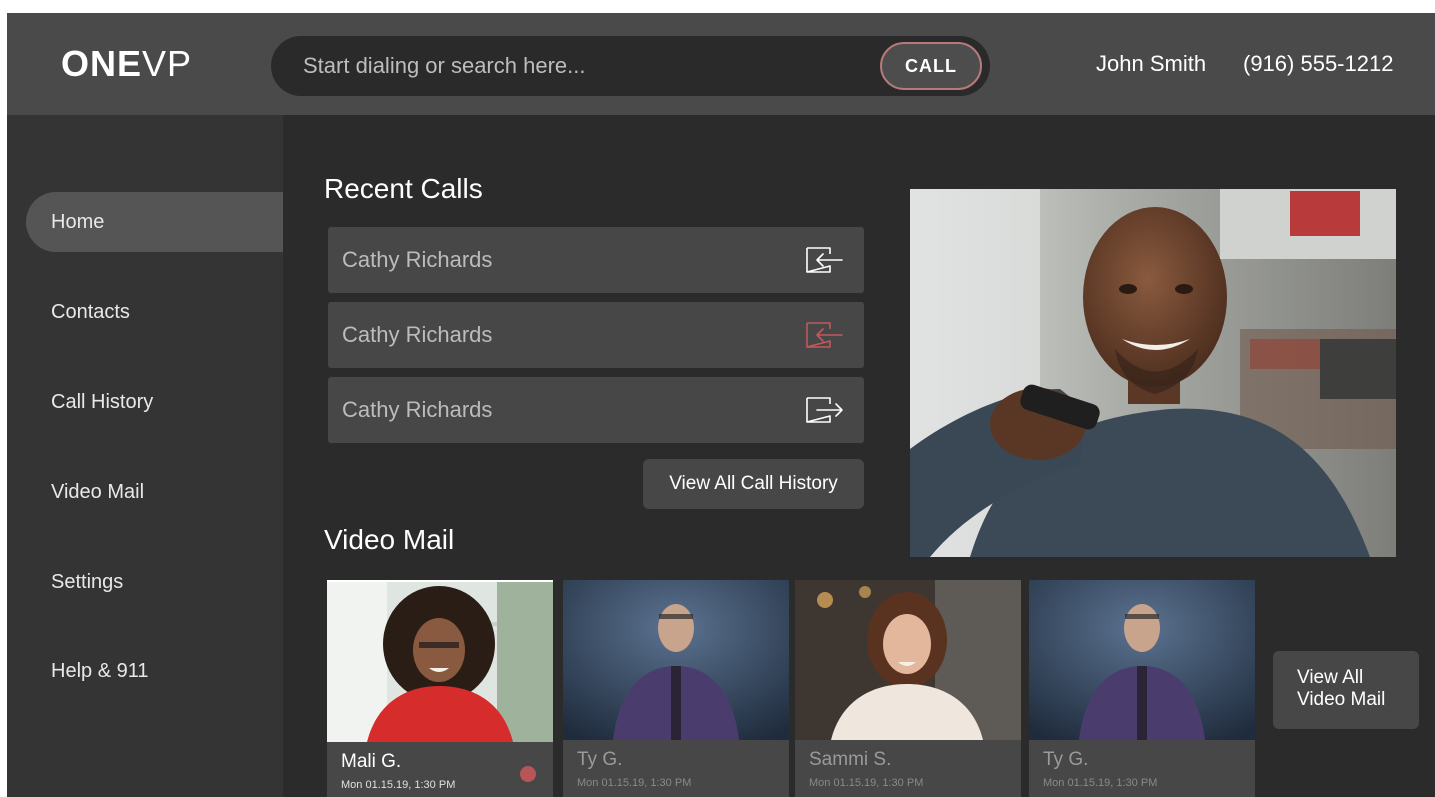  I want to click on video-mail-sender: Mali G., so click(371, 761).